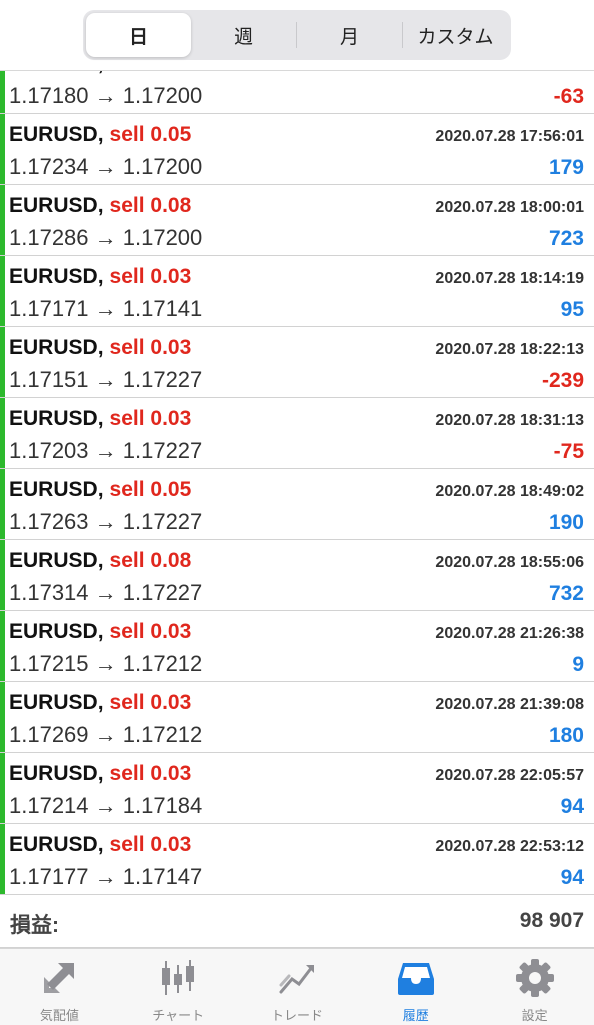  Describe the element at coordinates (455, 35) in the screenshot. I see `segment-custom: カスタム` at that location.